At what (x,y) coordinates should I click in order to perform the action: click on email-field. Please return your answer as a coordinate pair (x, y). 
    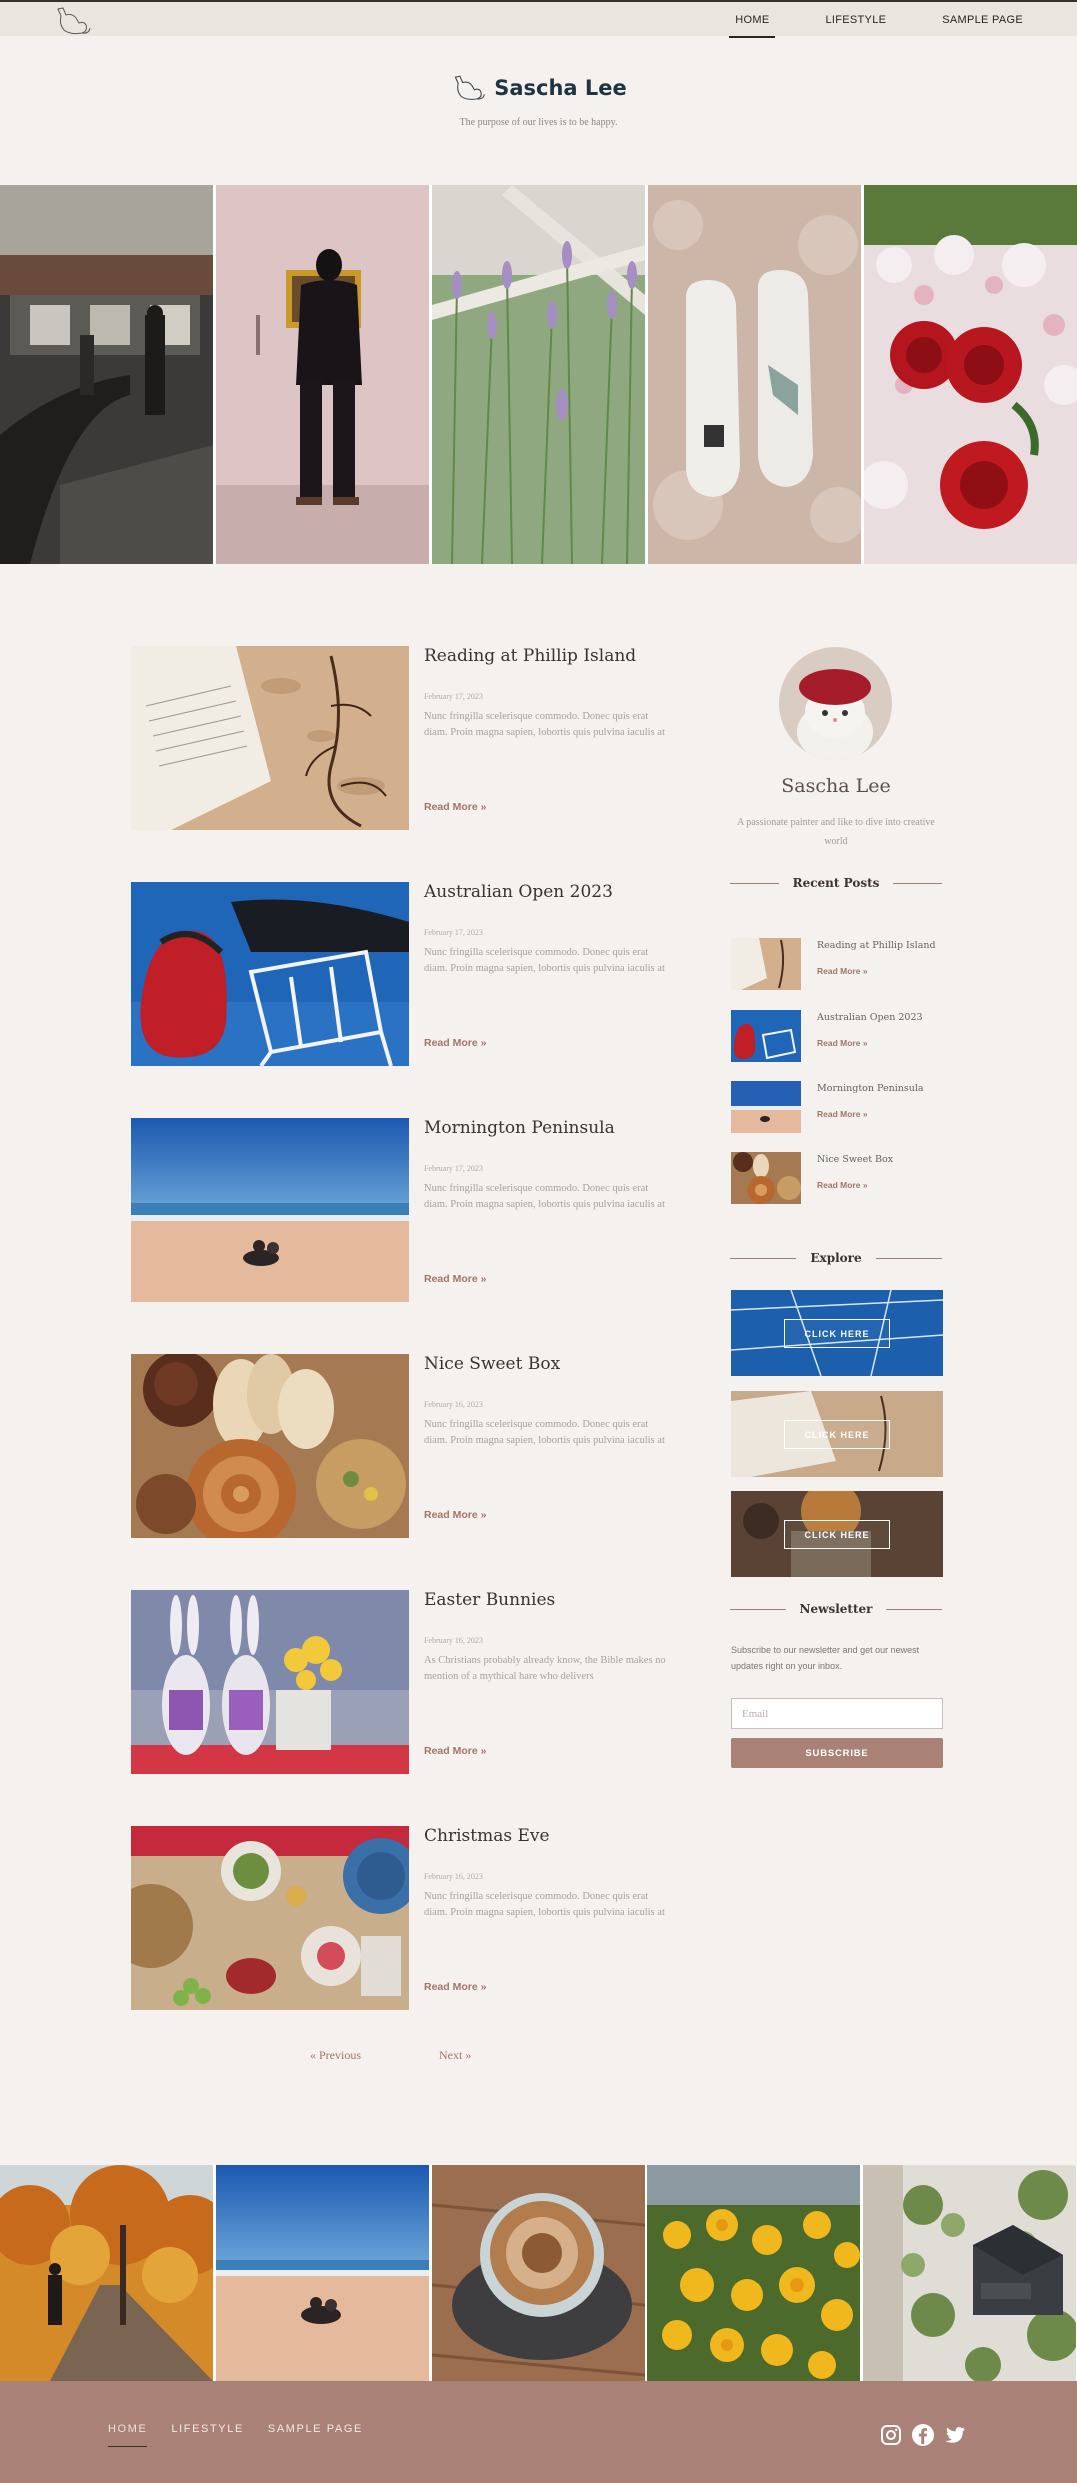
    Looking at the image, I should click on (837, 1713).